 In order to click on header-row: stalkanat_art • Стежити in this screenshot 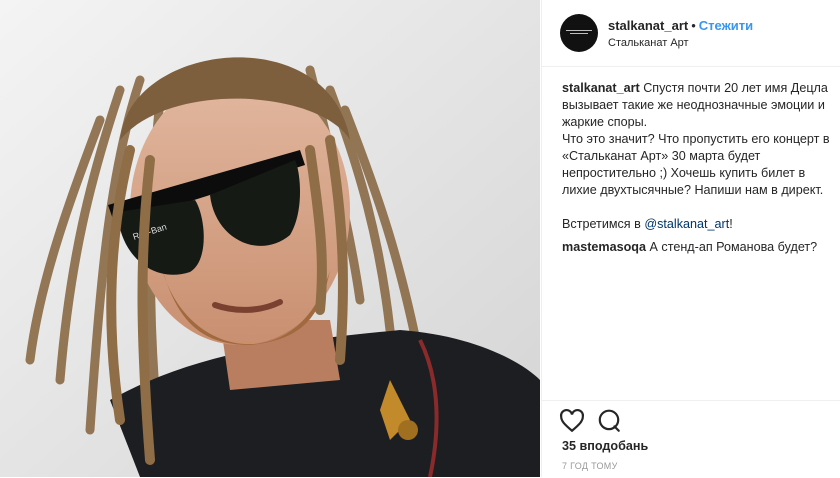, I will do `click(680, 25)`.